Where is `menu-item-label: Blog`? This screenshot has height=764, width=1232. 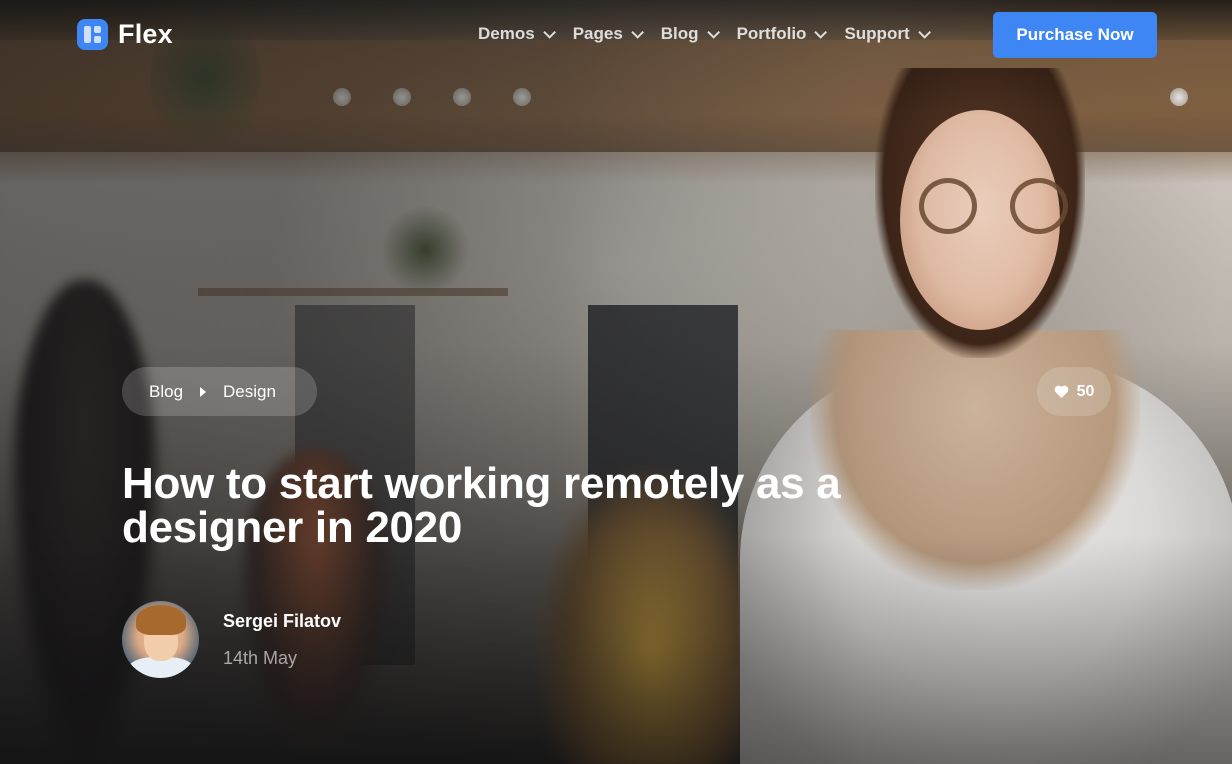 menu-item-label: Blog is located at coordinates (679, 33).